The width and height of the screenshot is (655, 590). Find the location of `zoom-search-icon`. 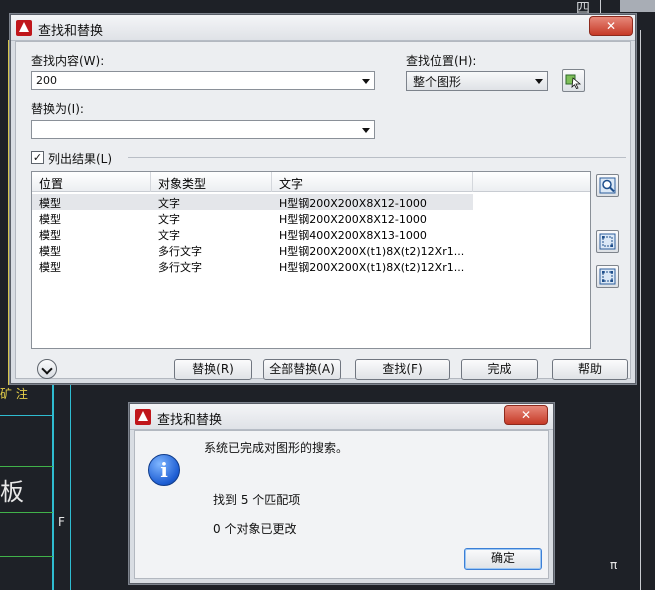

zoom-search-icon is located at coordinates (607, 185).